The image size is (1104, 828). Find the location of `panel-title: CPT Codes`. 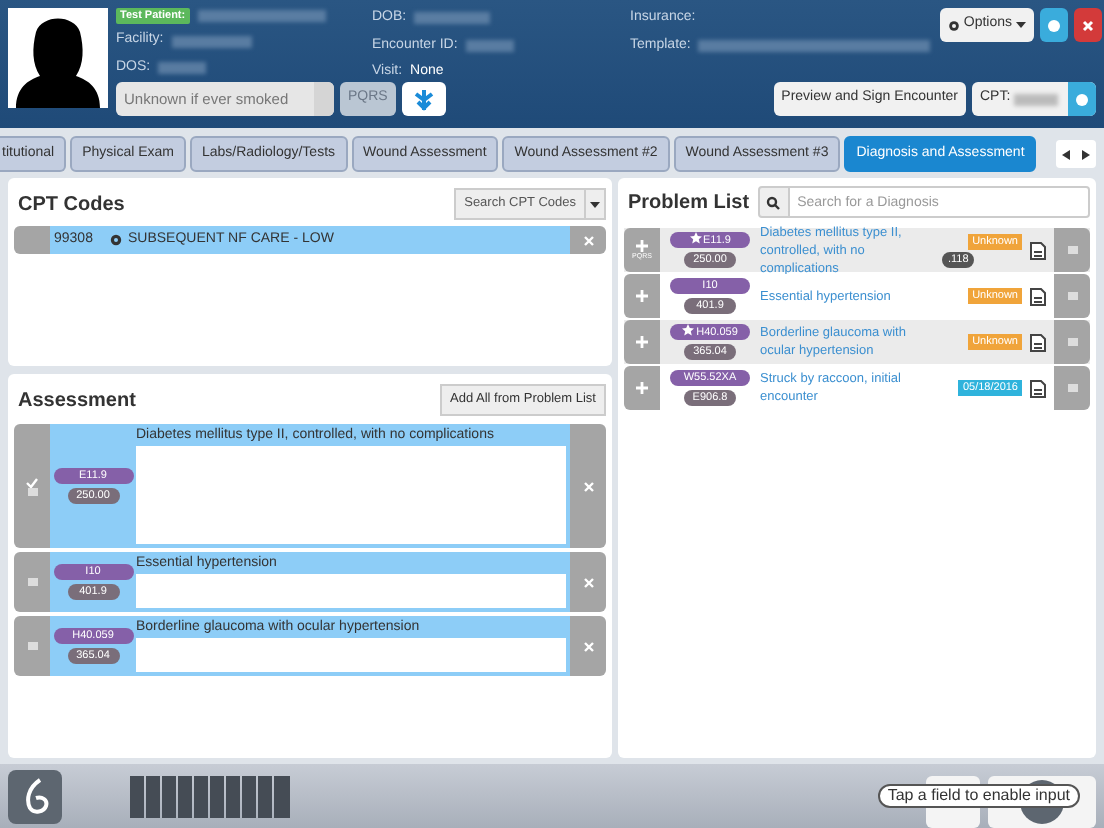

panel-title: CPT Codes is located at coordinates (70, 205).